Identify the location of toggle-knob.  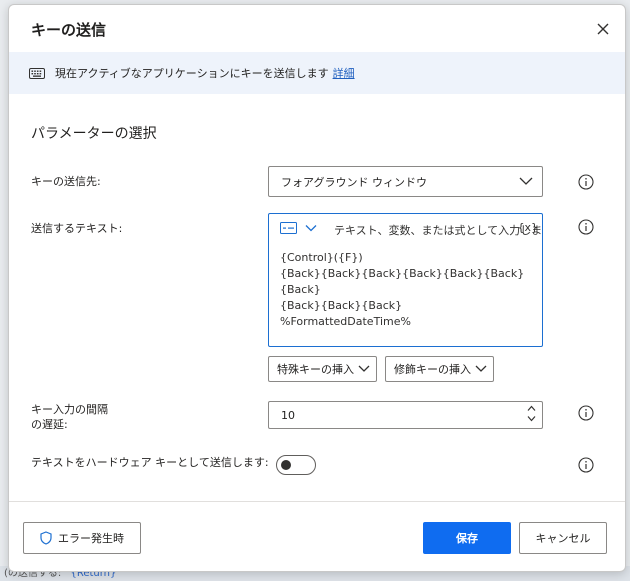
(286, 465).